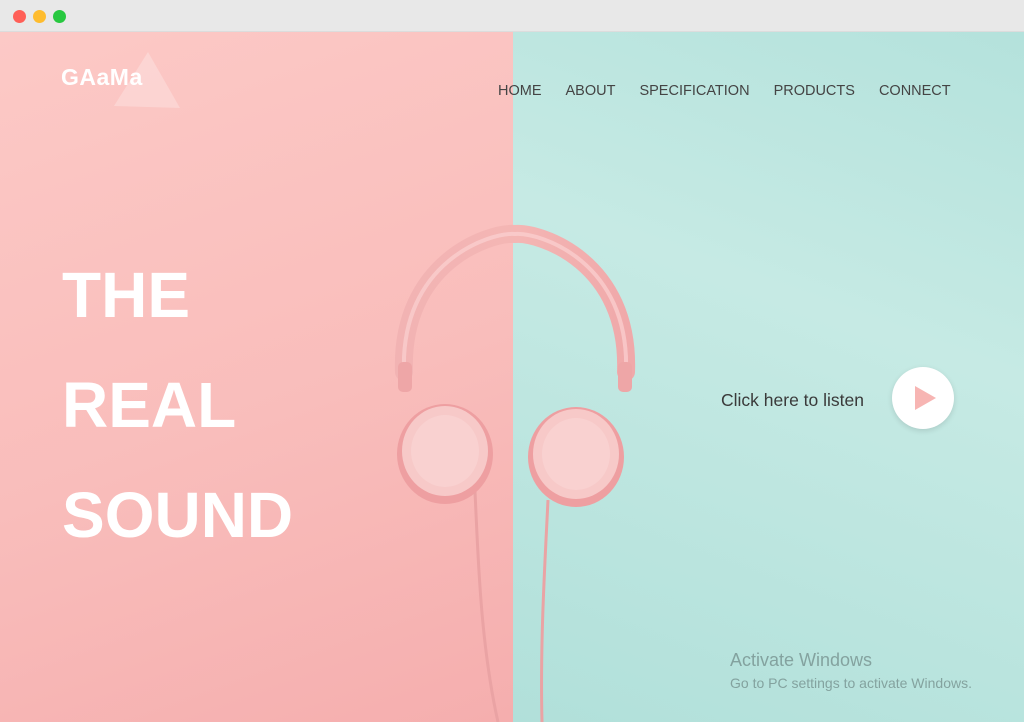 Image resolution: width=1024 pixels, height=722 pixels. What do you see at coordinates (149, 405) in the screenshot?
I see `headline-line-2: REAL` at bounding box center [149, 405].